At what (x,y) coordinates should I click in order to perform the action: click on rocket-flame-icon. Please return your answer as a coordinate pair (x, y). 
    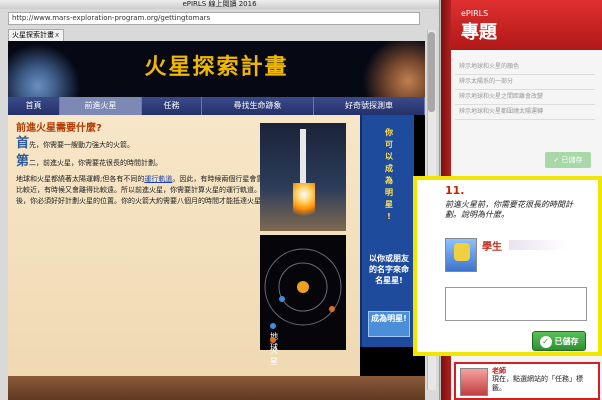
    Looking at the image, I should click on (304, 202).